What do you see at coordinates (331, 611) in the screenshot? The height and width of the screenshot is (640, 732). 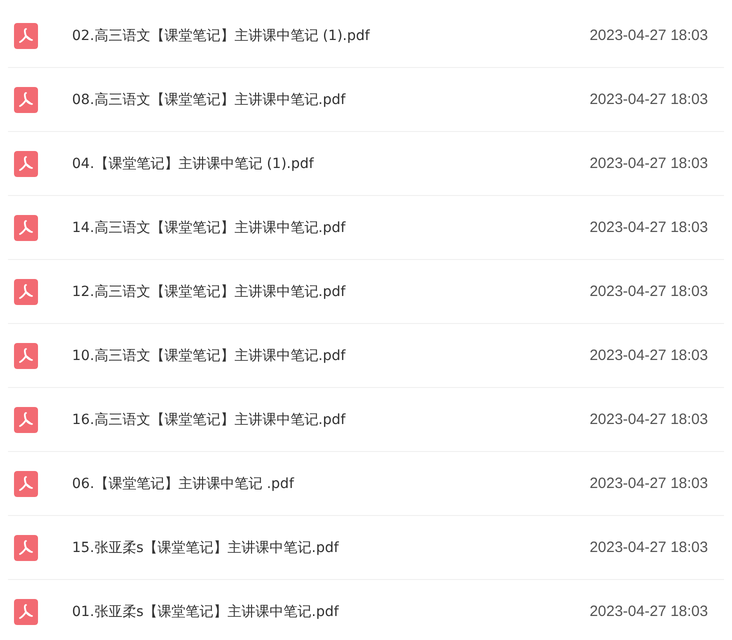 I see `file-name: 01.张亚柔s【课堂笔记】主讲课中笔记.pdf` at bounding box center [331, 611].